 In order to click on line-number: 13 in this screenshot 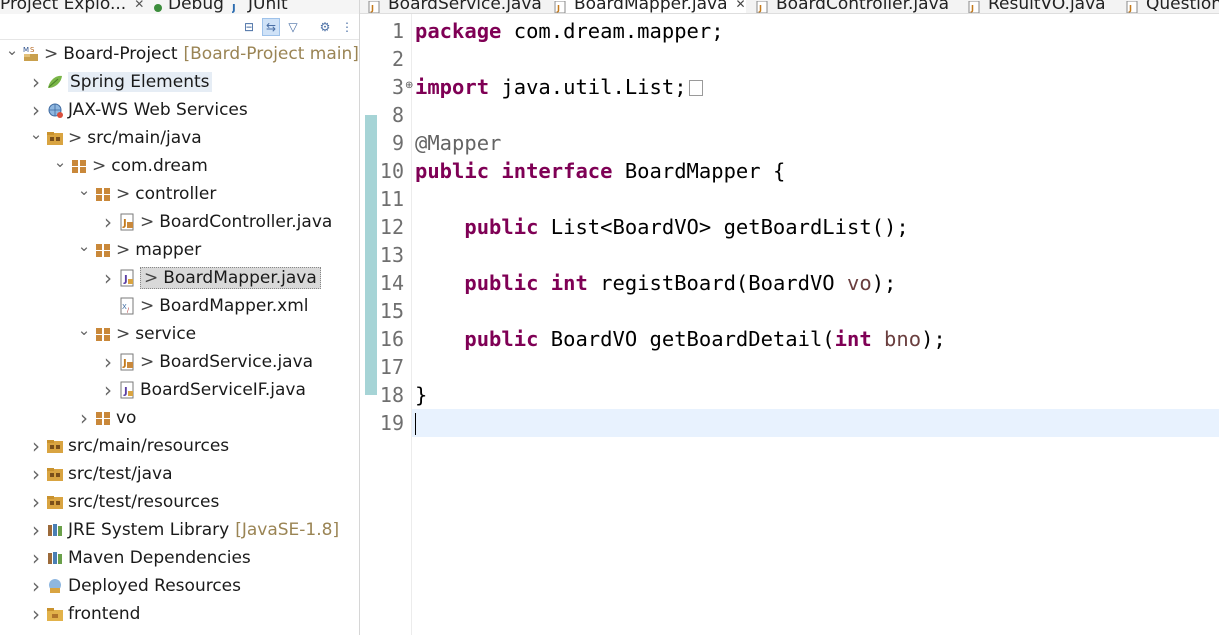, I will do `click(391, 255)`.